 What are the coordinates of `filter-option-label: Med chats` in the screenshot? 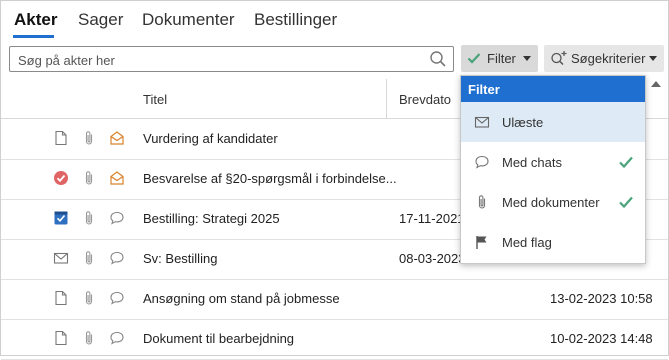 It's located at (532, 162).